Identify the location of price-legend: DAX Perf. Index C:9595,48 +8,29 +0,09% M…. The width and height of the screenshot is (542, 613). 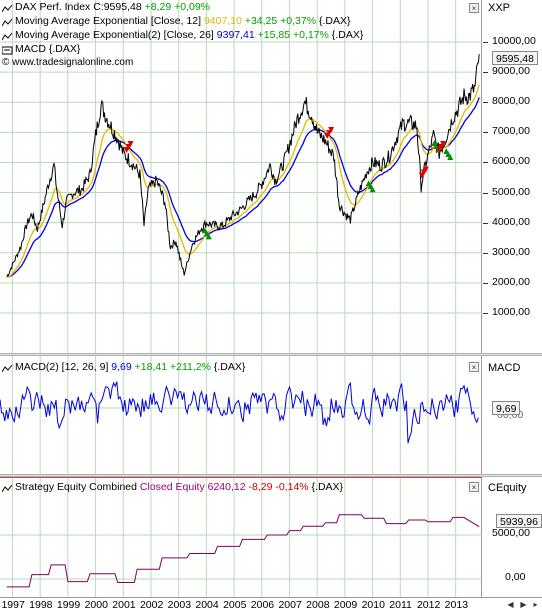
(182, 35).